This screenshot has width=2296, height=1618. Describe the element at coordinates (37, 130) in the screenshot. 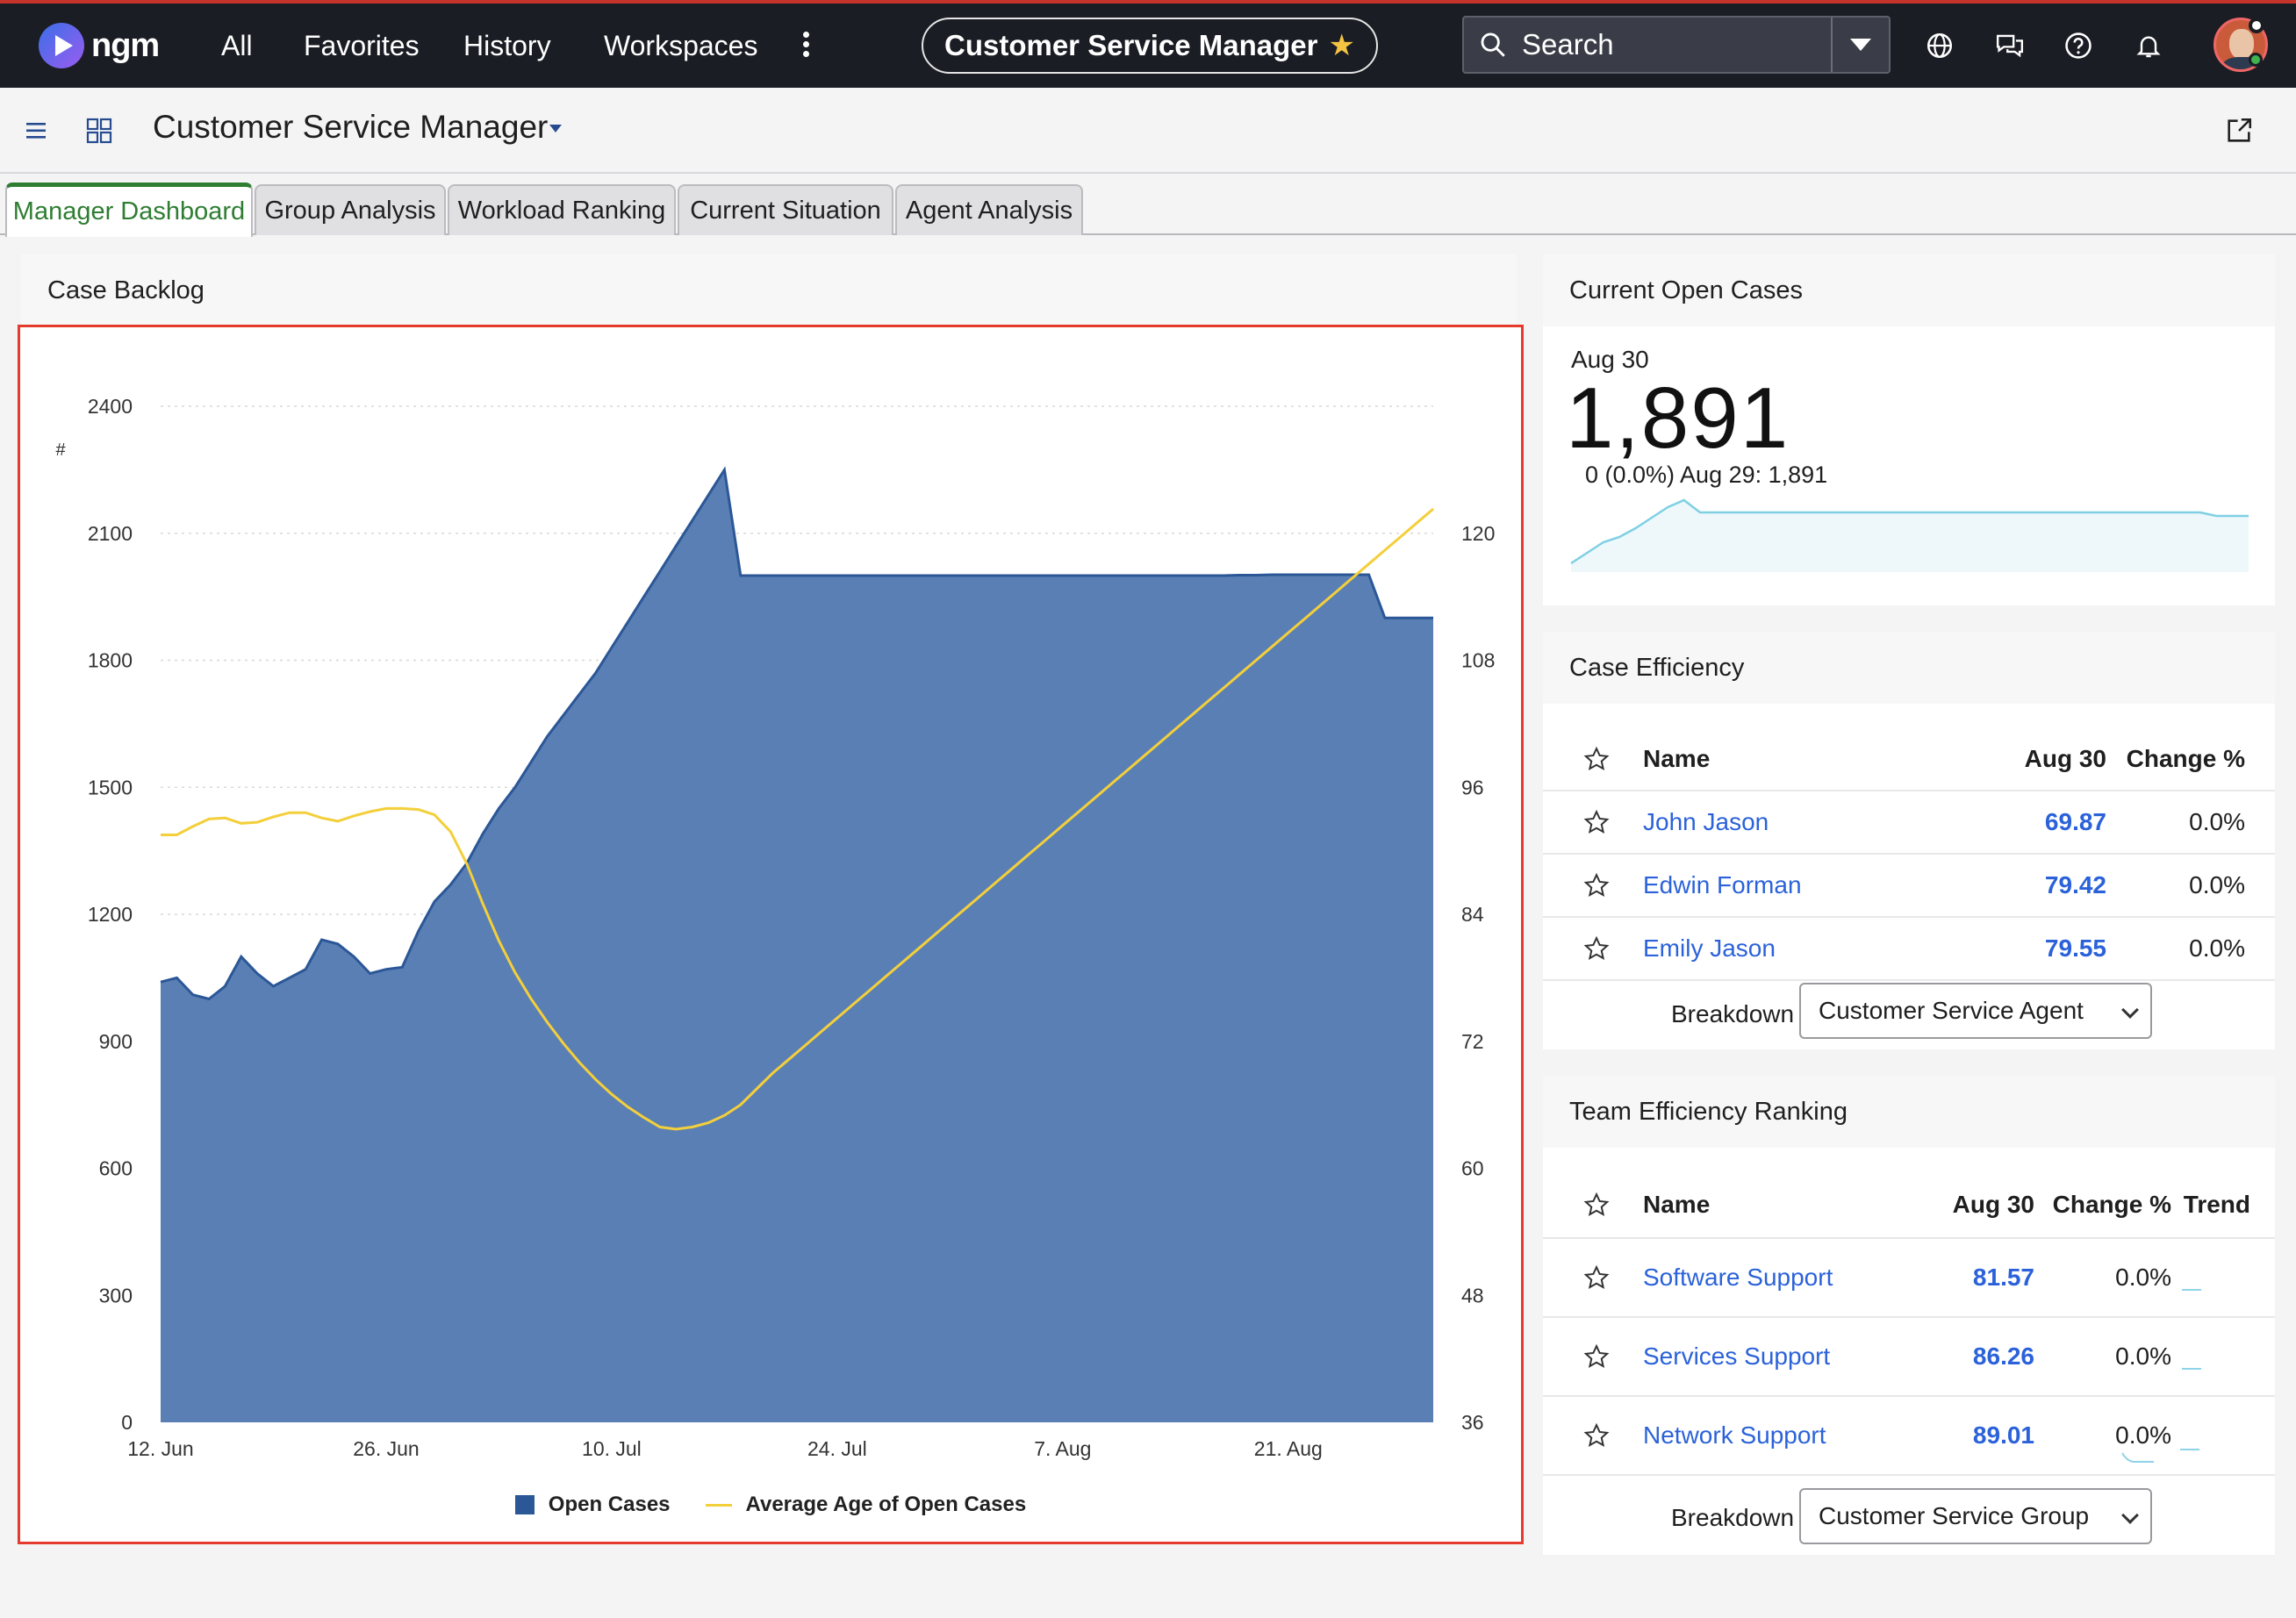

I see `hamburger-menu-icon` at that location.